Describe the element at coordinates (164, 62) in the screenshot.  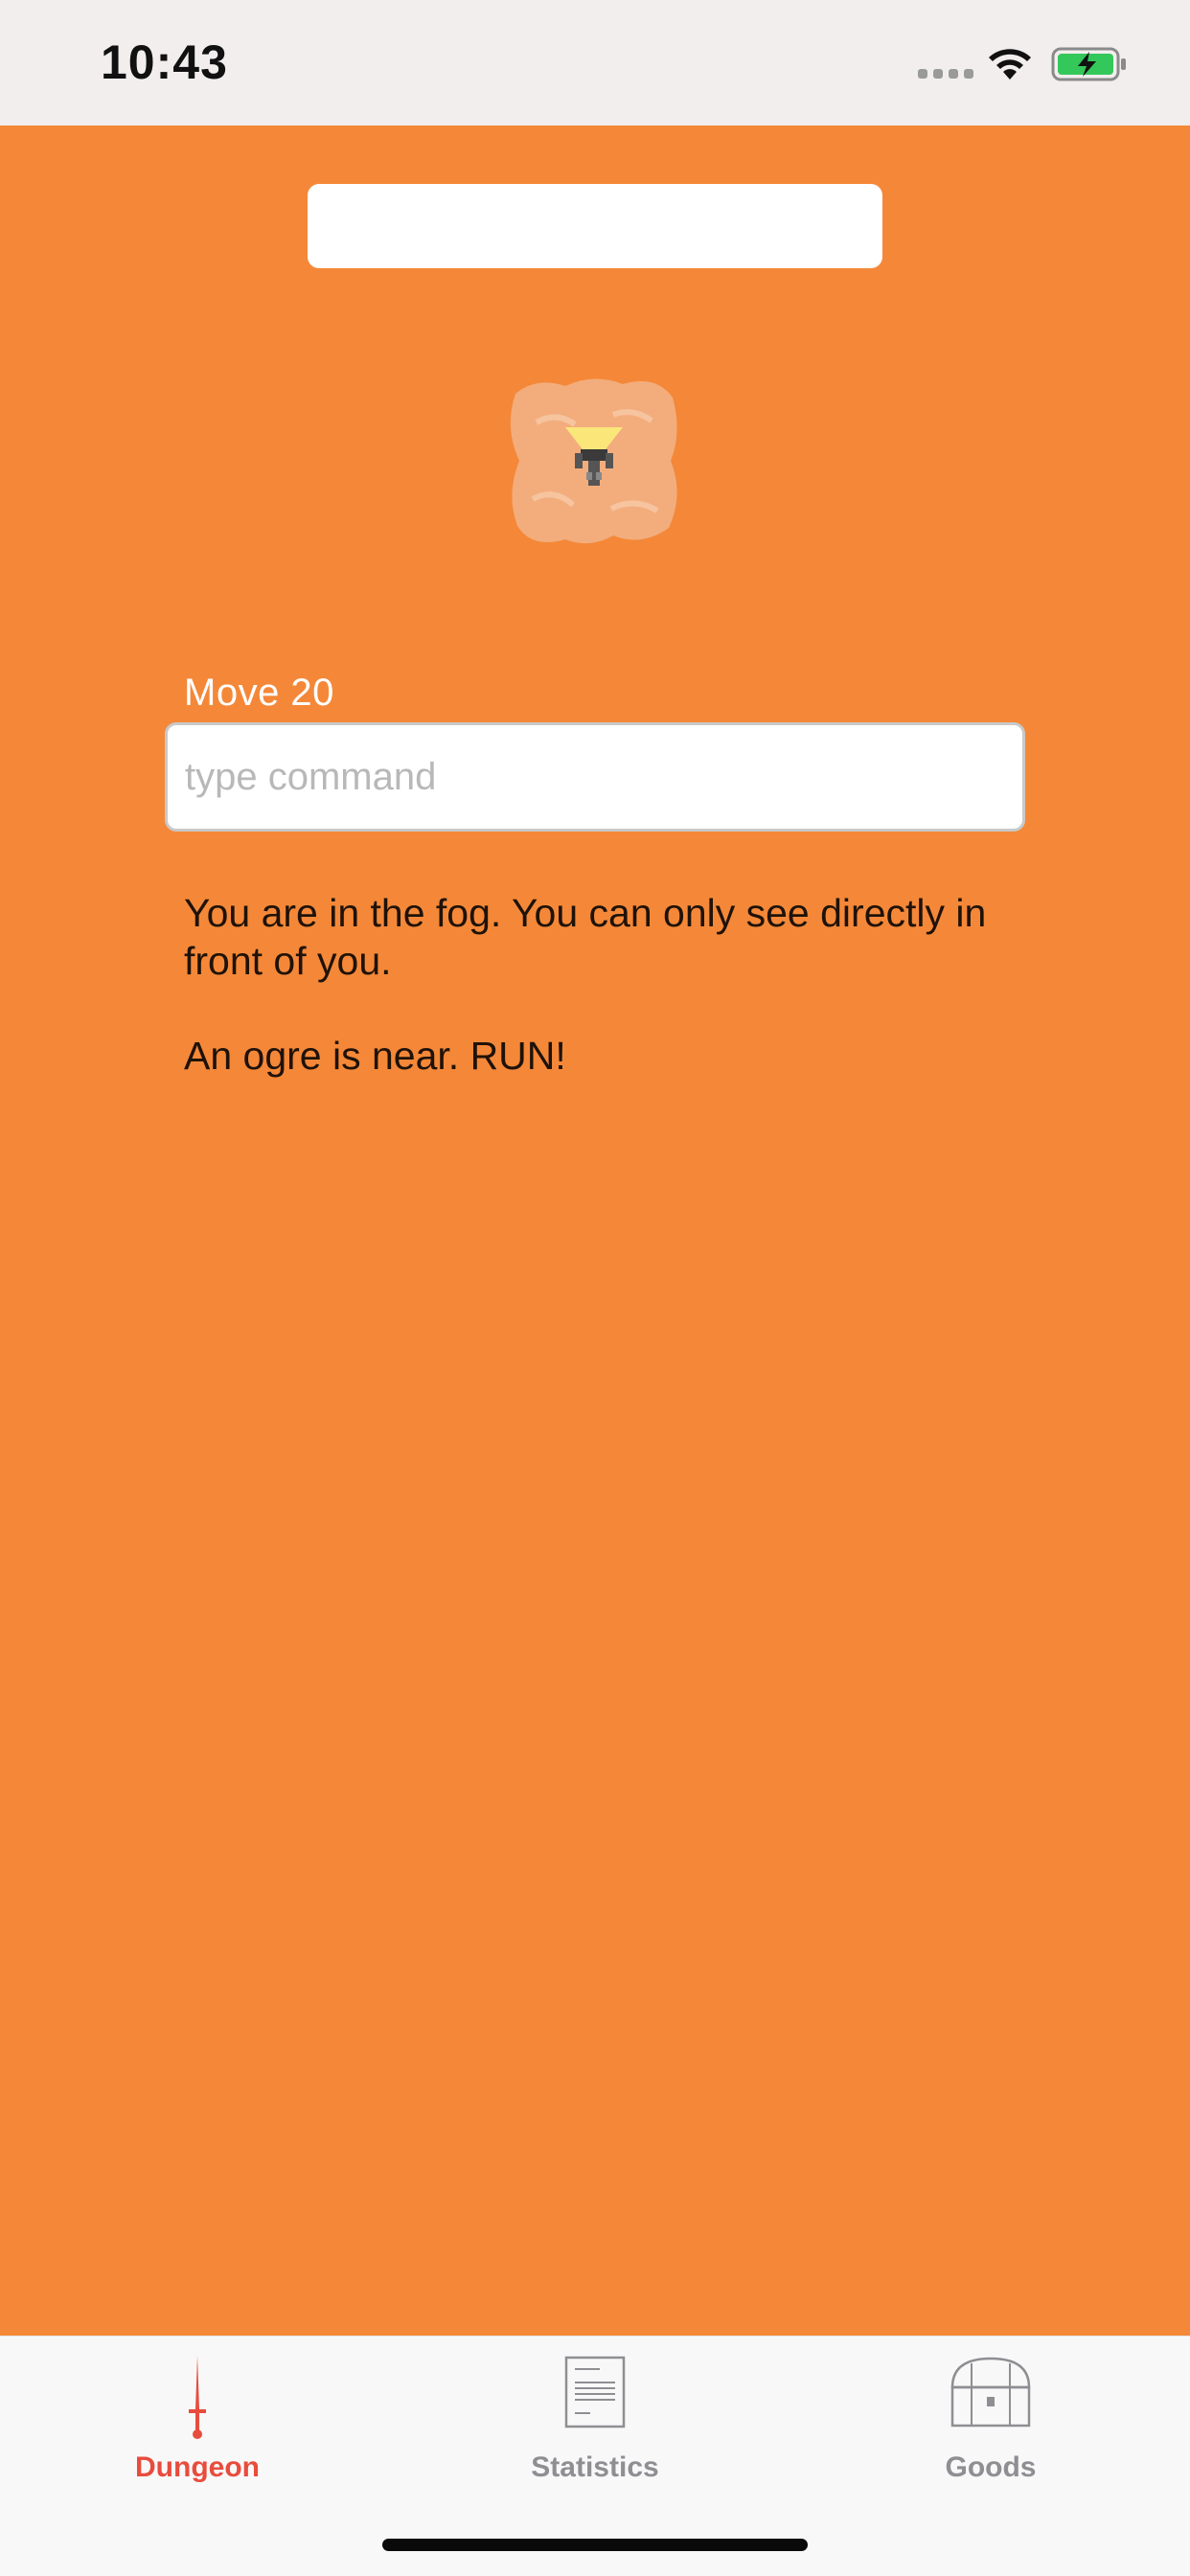
I see `clock: 10:43` at that location.